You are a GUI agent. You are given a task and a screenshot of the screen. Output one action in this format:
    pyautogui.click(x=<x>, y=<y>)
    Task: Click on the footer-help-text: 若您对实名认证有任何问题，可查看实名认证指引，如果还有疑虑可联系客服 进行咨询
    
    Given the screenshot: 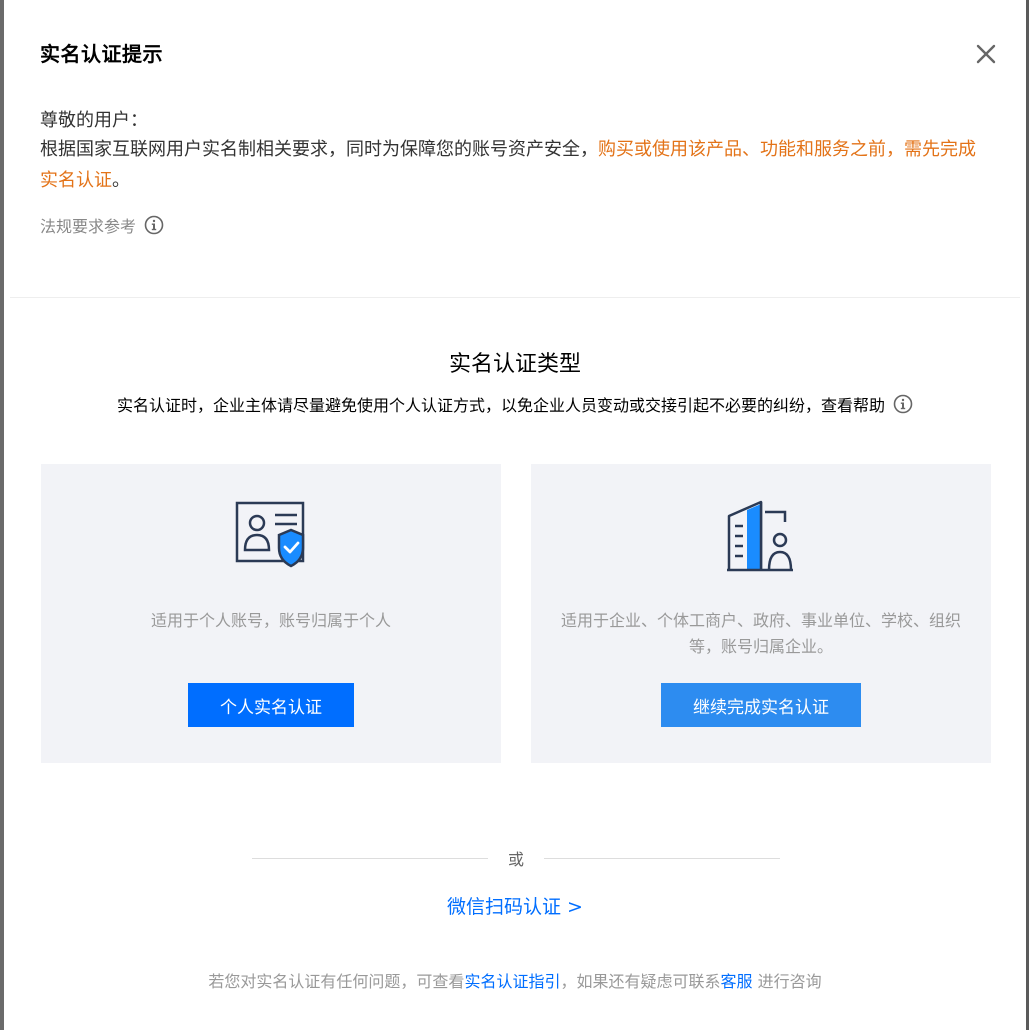 What is the action you would take?
    pyautogui.click(x=515, y=980)
    